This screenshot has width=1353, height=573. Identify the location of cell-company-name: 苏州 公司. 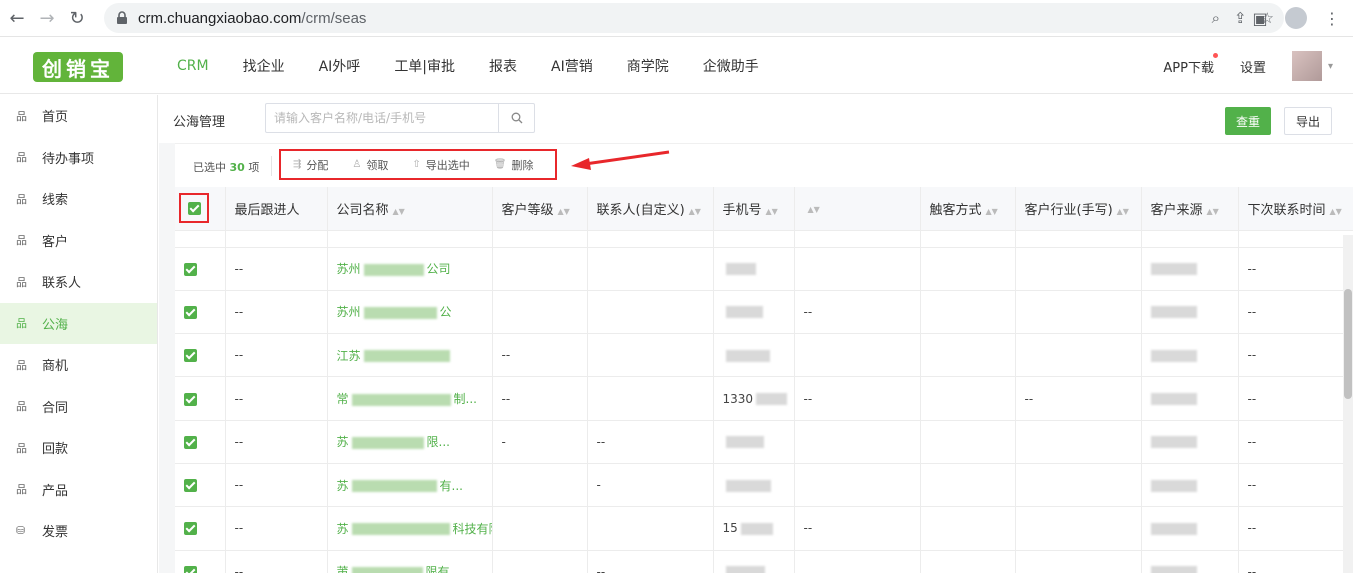
(410, 269).